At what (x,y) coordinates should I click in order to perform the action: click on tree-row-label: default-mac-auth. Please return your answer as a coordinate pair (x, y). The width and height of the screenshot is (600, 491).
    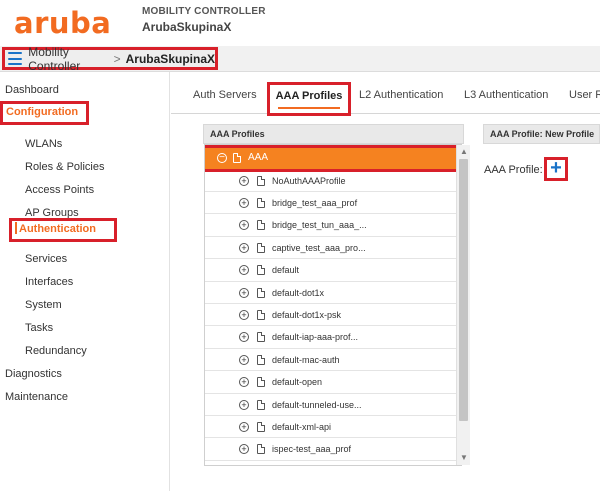
    Looking at the image, I should click on (306, 359).